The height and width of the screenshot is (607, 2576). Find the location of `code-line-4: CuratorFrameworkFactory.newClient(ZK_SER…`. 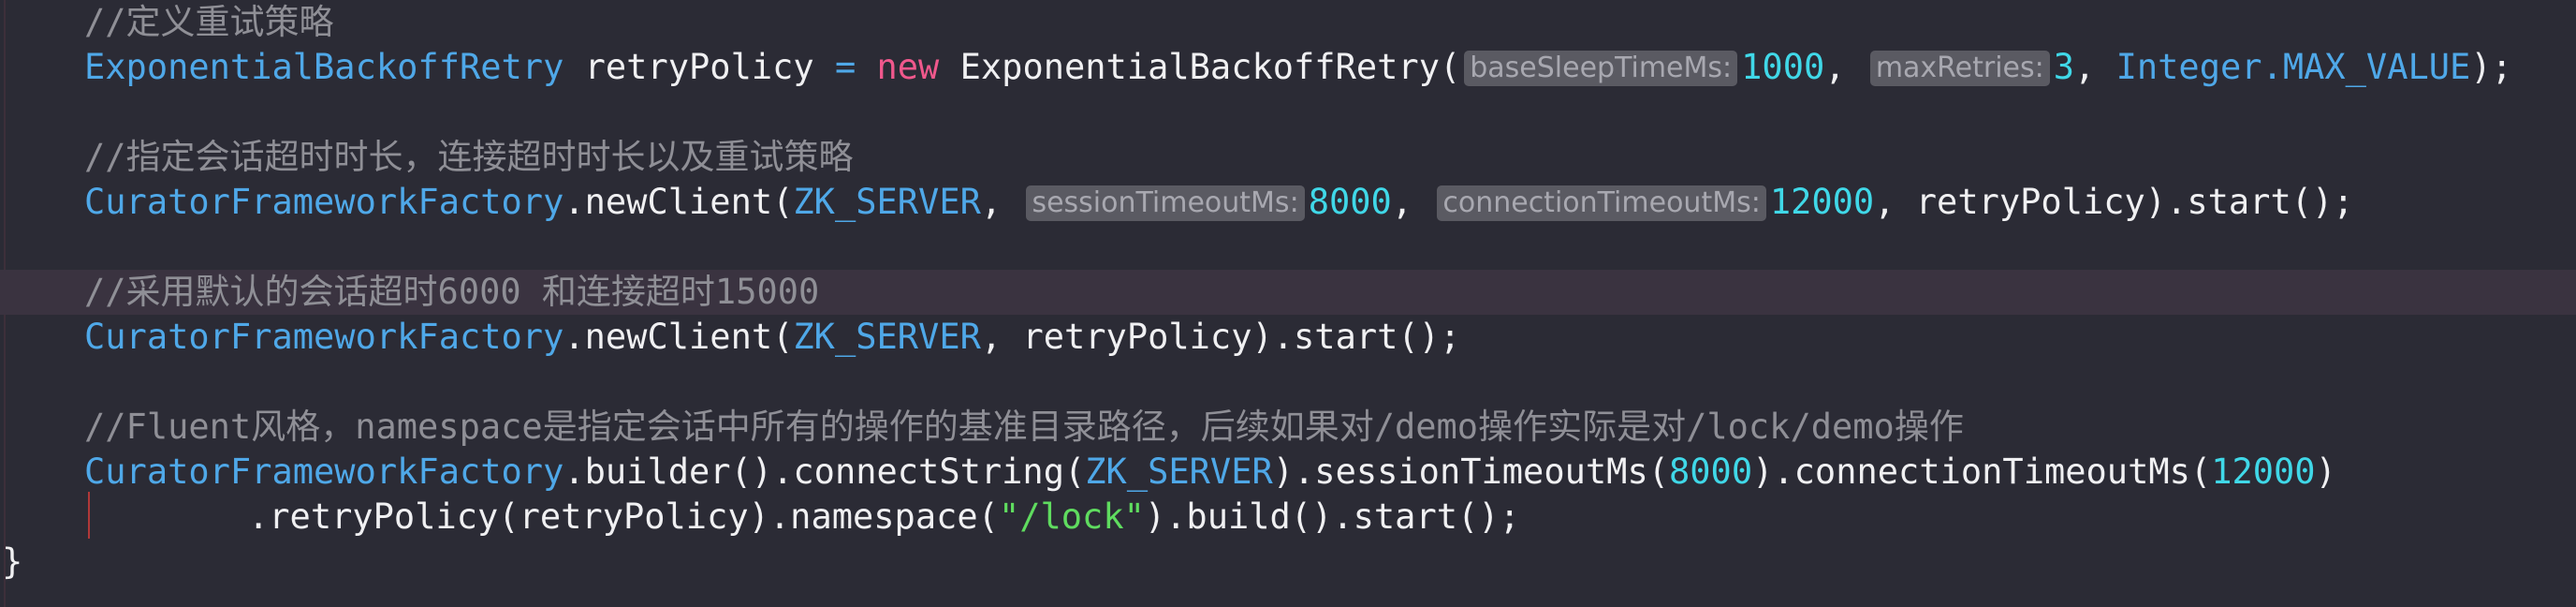

code-line-4: CuratorFrameworkFactory.newClient(ZK_SER… is located at coordinates (1288, 202).